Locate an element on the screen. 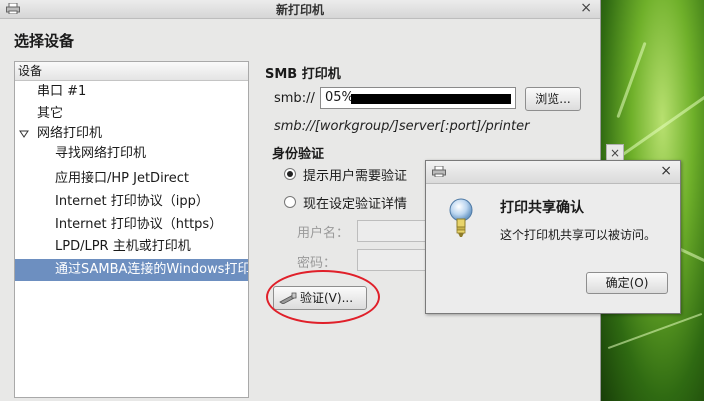 The height and width of the screenshot is (401, 704). device-item-samba: 通过SAMBA连接的Windows打印 is located at coordinates (132, 270).